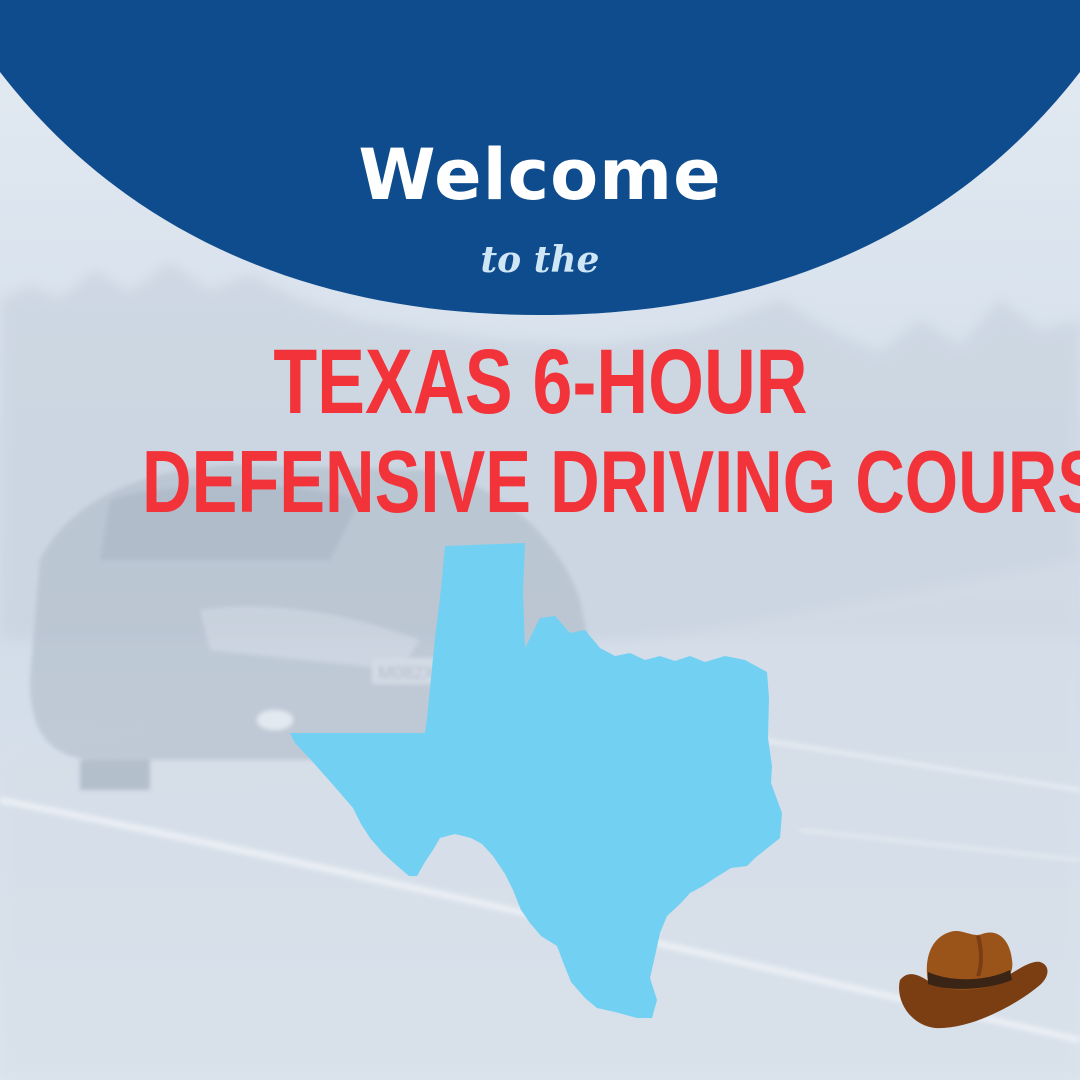 The width and height of the screenshot is (1080, 1080). Describe the element at coordinates (540, 260) in the screenshot. I see `to-the-subtitle: to the` at that location.